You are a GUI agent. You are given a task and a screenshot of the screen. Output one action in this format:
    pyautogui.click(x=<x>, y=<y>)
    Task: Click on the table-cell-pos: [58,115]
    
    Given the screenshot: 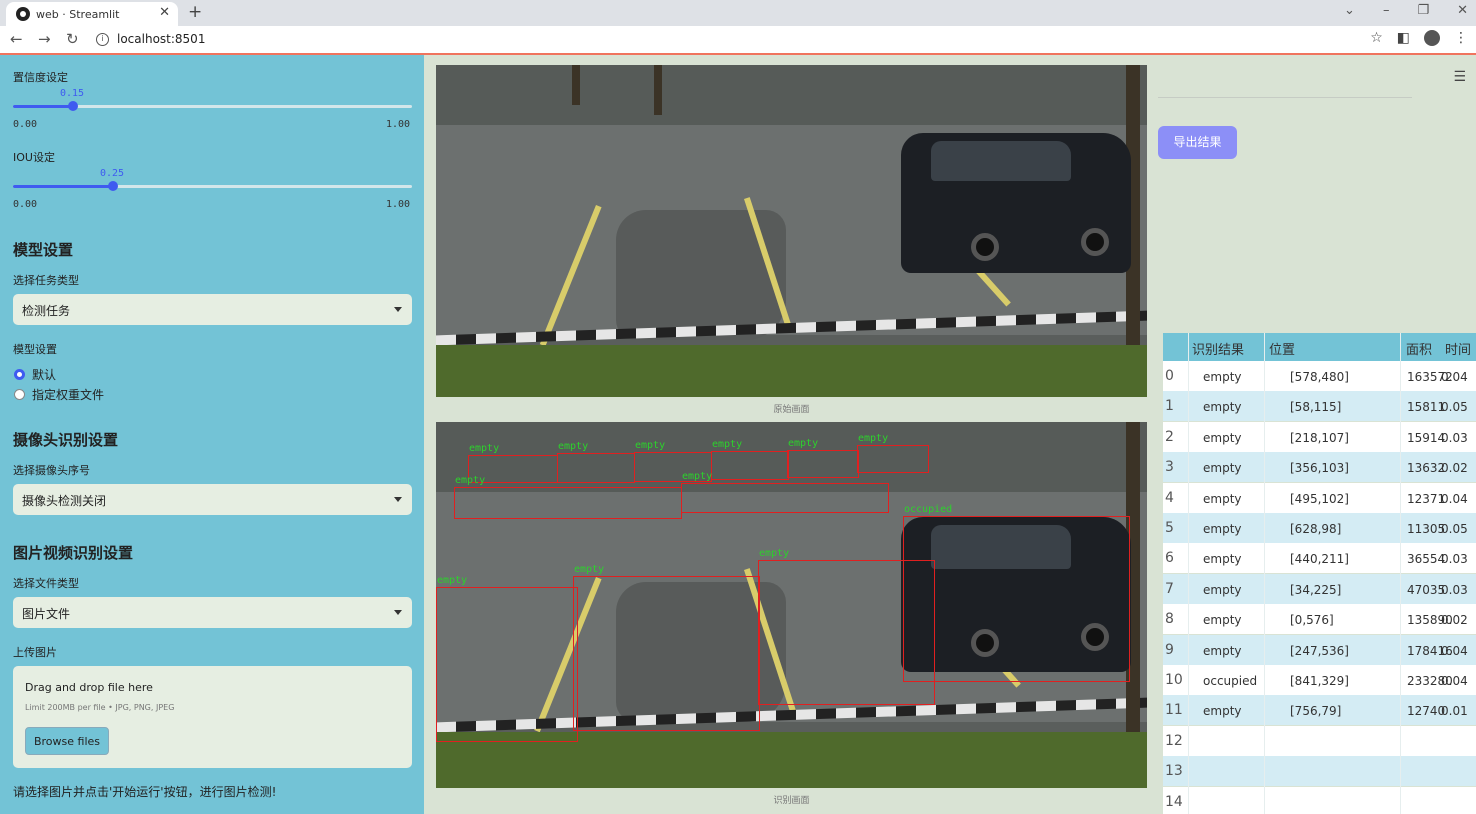 What is the action you would take?
    pyautogui.click(x=1316, y=407)
    